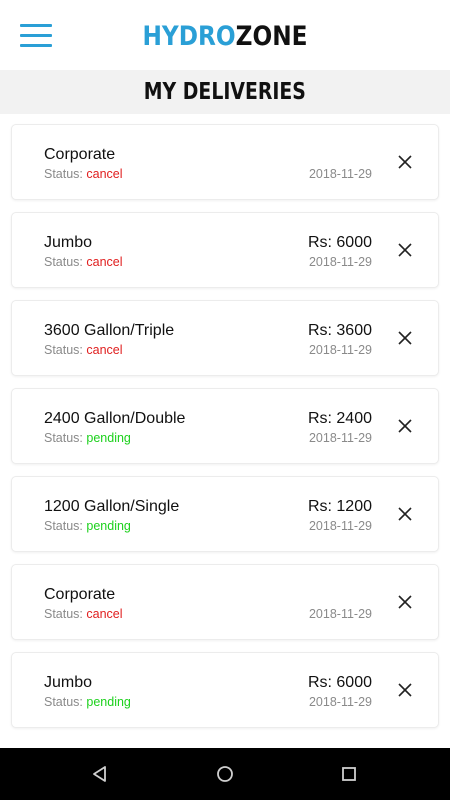 The image size is (450, 800). What do you see at coordinates (189, 36) in the screenshot?
I see `logo-part-hydro: HYDRO` at bounding box center [189, 36].